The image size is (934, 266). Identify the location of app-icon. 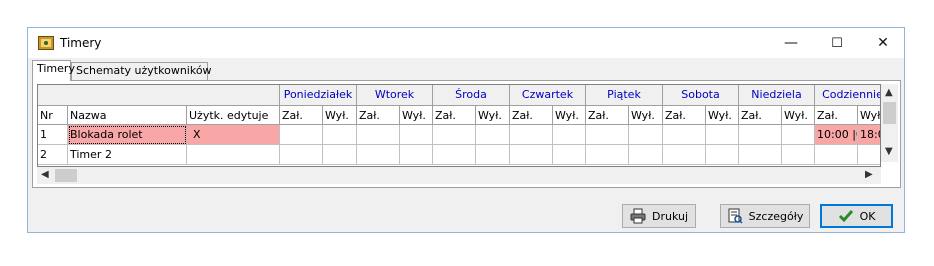
(46, 43).